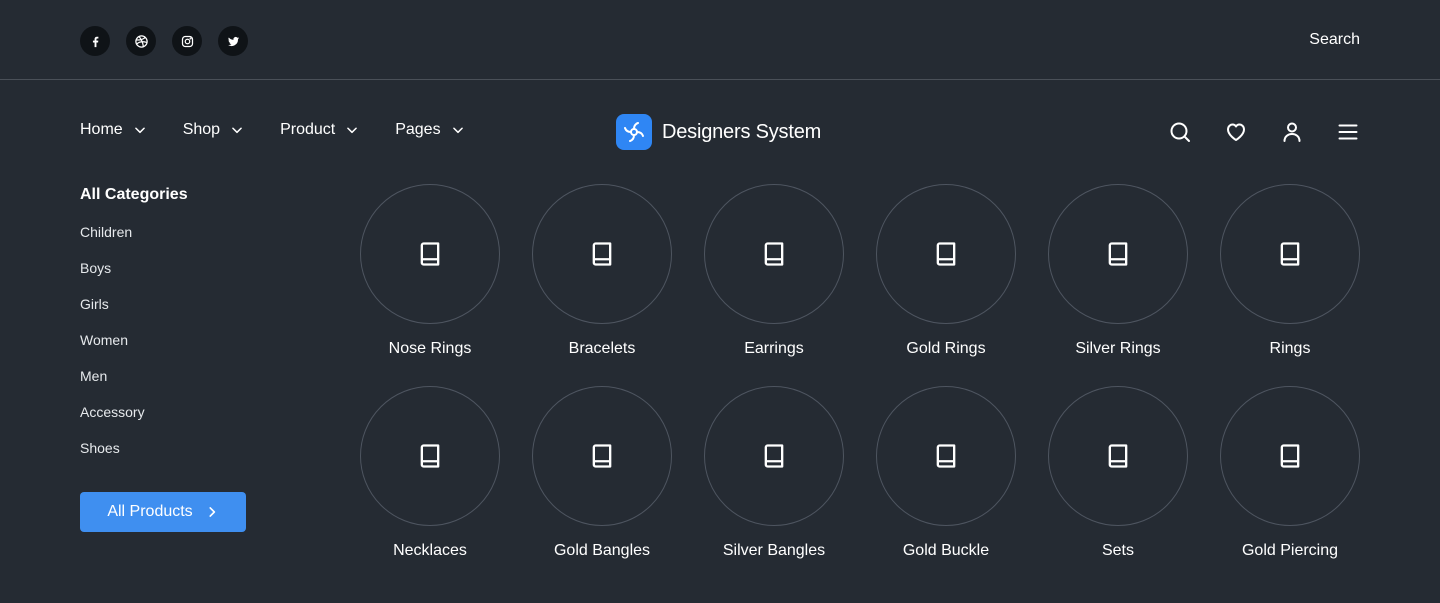  I want to click on nav-item-label: Product, so click(308, 129).